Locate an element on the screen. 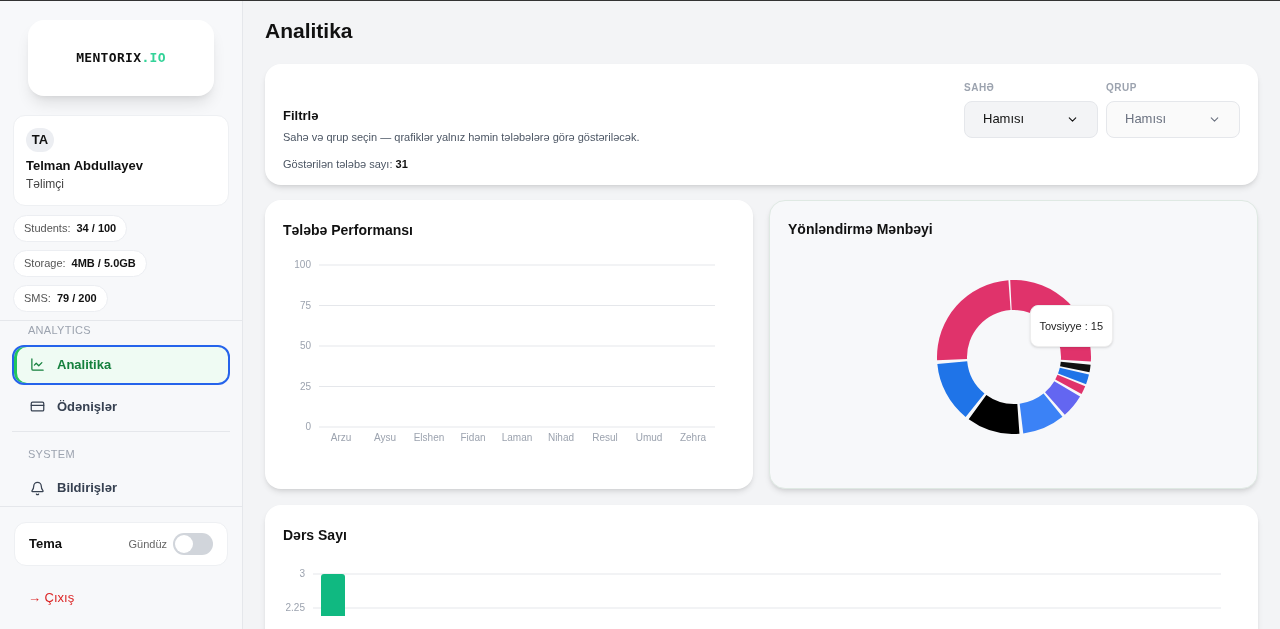 This screenshot has height=629, width=1280. student-count: Göstərilən tələbə sayı: 31 is located at coordinates (346, 164).